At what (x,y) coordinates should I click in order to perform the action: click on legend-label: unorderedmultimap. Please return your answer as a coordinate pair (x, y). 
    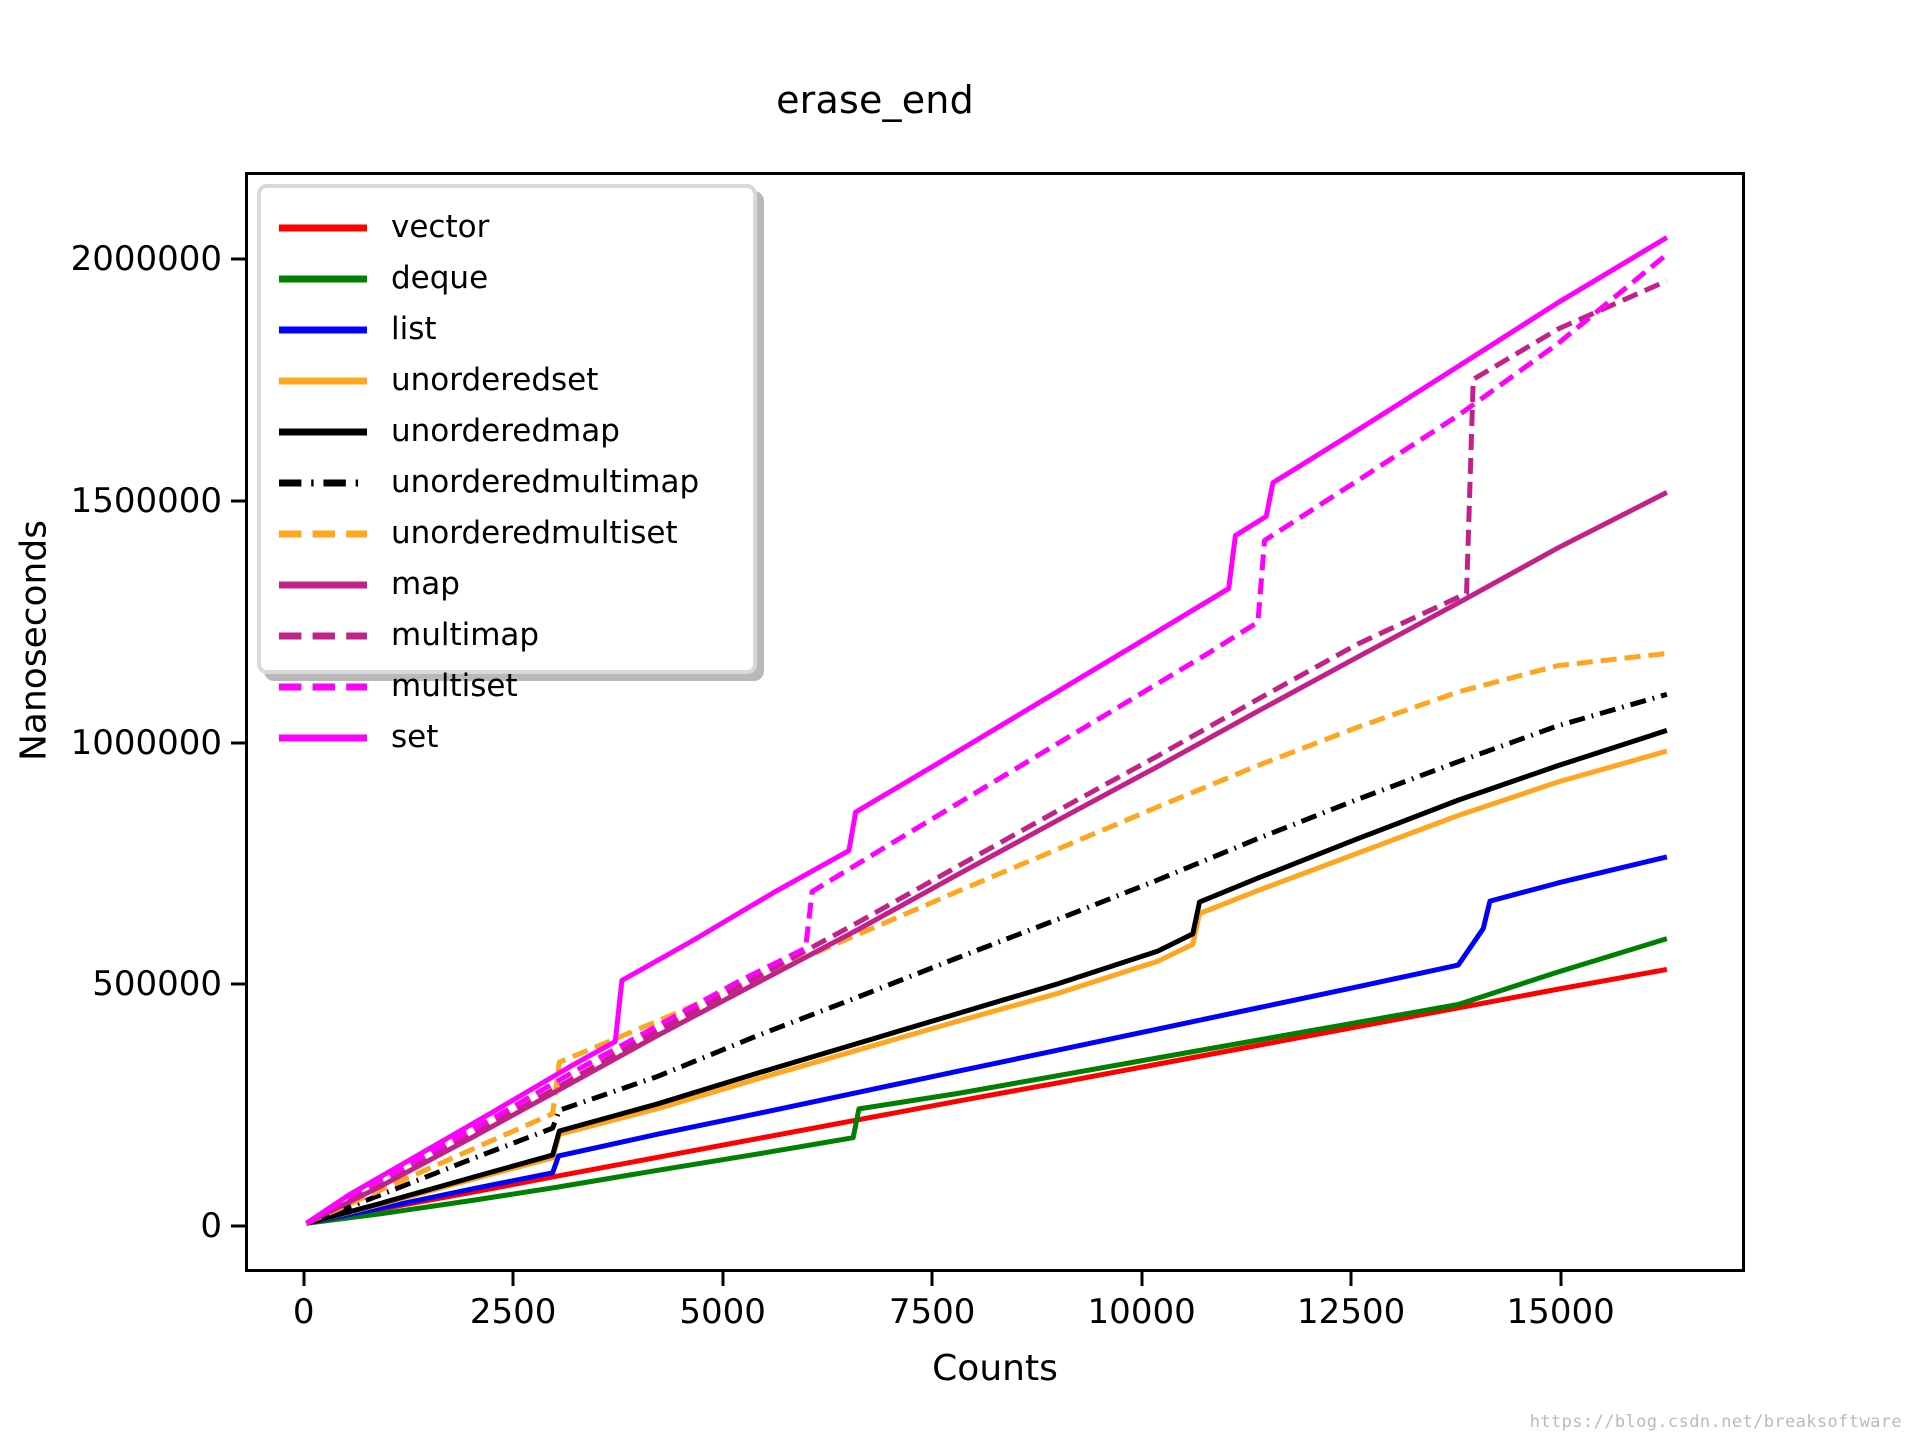
    Looking at the image, I should click on (545, 482).